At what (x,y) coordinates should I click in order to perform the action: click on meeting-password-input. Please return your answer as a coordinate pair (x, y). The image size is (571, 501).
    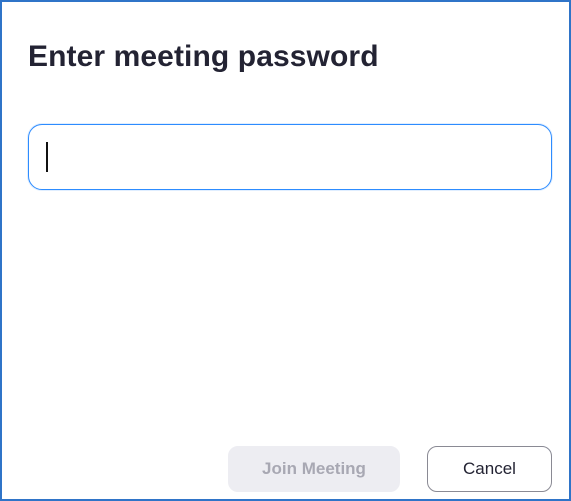
    Looking at the image, I should click on (290, 157).